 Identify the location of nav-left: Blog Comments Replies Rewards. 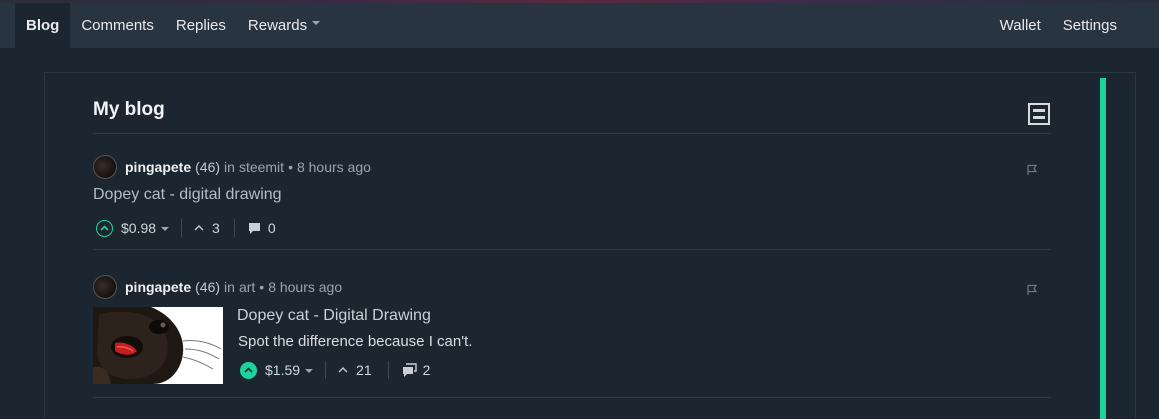
(173, 25).